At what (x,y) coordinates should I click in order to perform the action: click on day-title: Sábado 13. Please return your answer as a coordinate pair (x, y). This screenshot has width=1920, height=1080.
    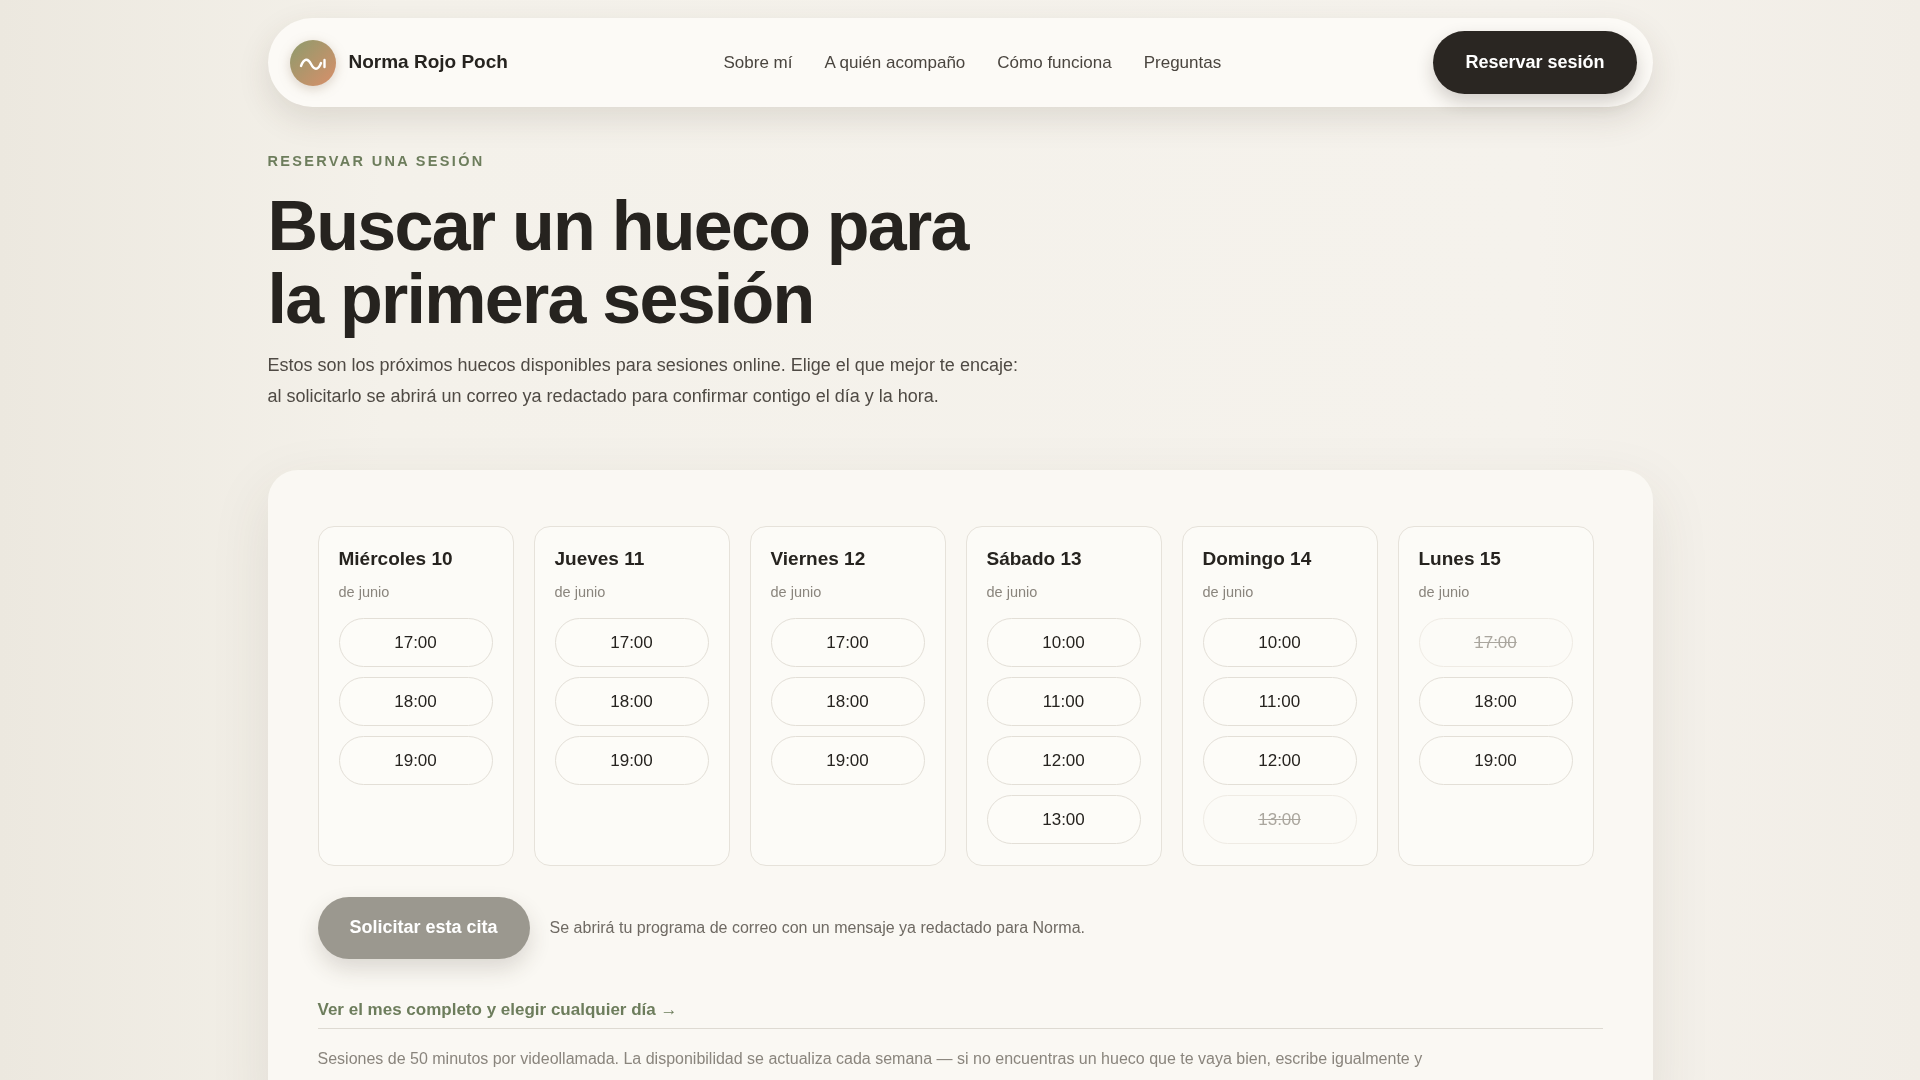
    Looking at the image, I should click on (1034, 558).